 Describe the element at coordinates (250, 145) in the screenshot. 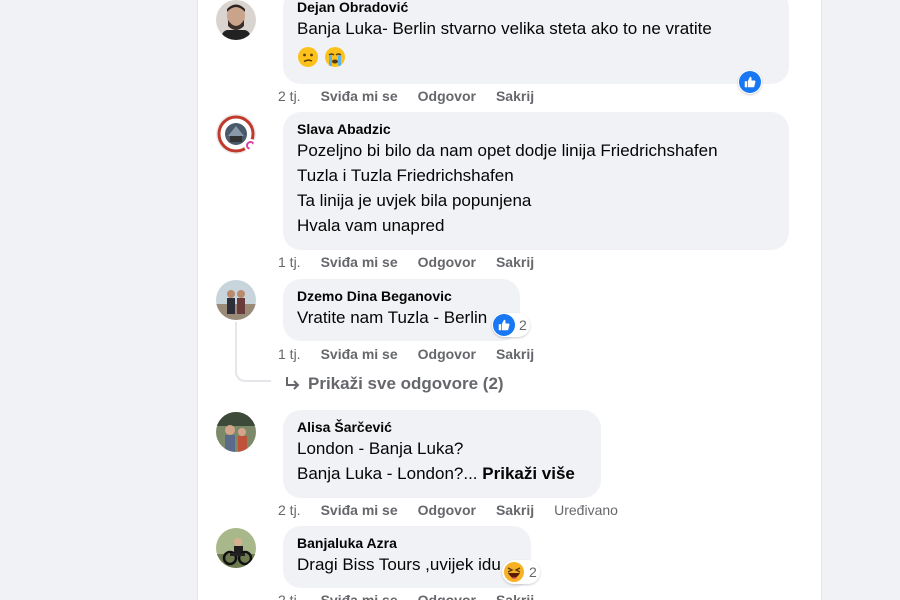

I see `messenger-badge-icon` at that location.